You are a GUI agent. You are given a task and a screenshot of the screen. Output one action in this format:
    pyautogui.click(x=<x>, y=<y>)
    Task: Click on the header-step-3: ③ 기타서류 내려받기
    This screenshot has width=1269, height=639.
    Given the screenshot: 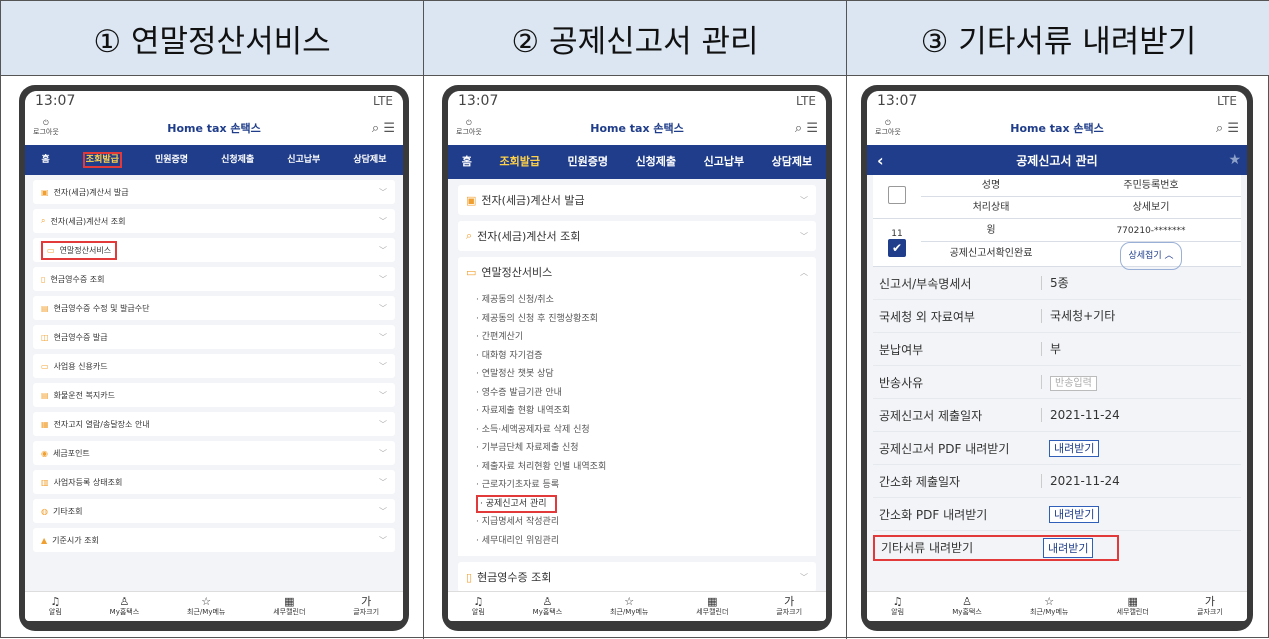 What is the action you would take?
    pyautogui.click(x=1058, y=38)
    